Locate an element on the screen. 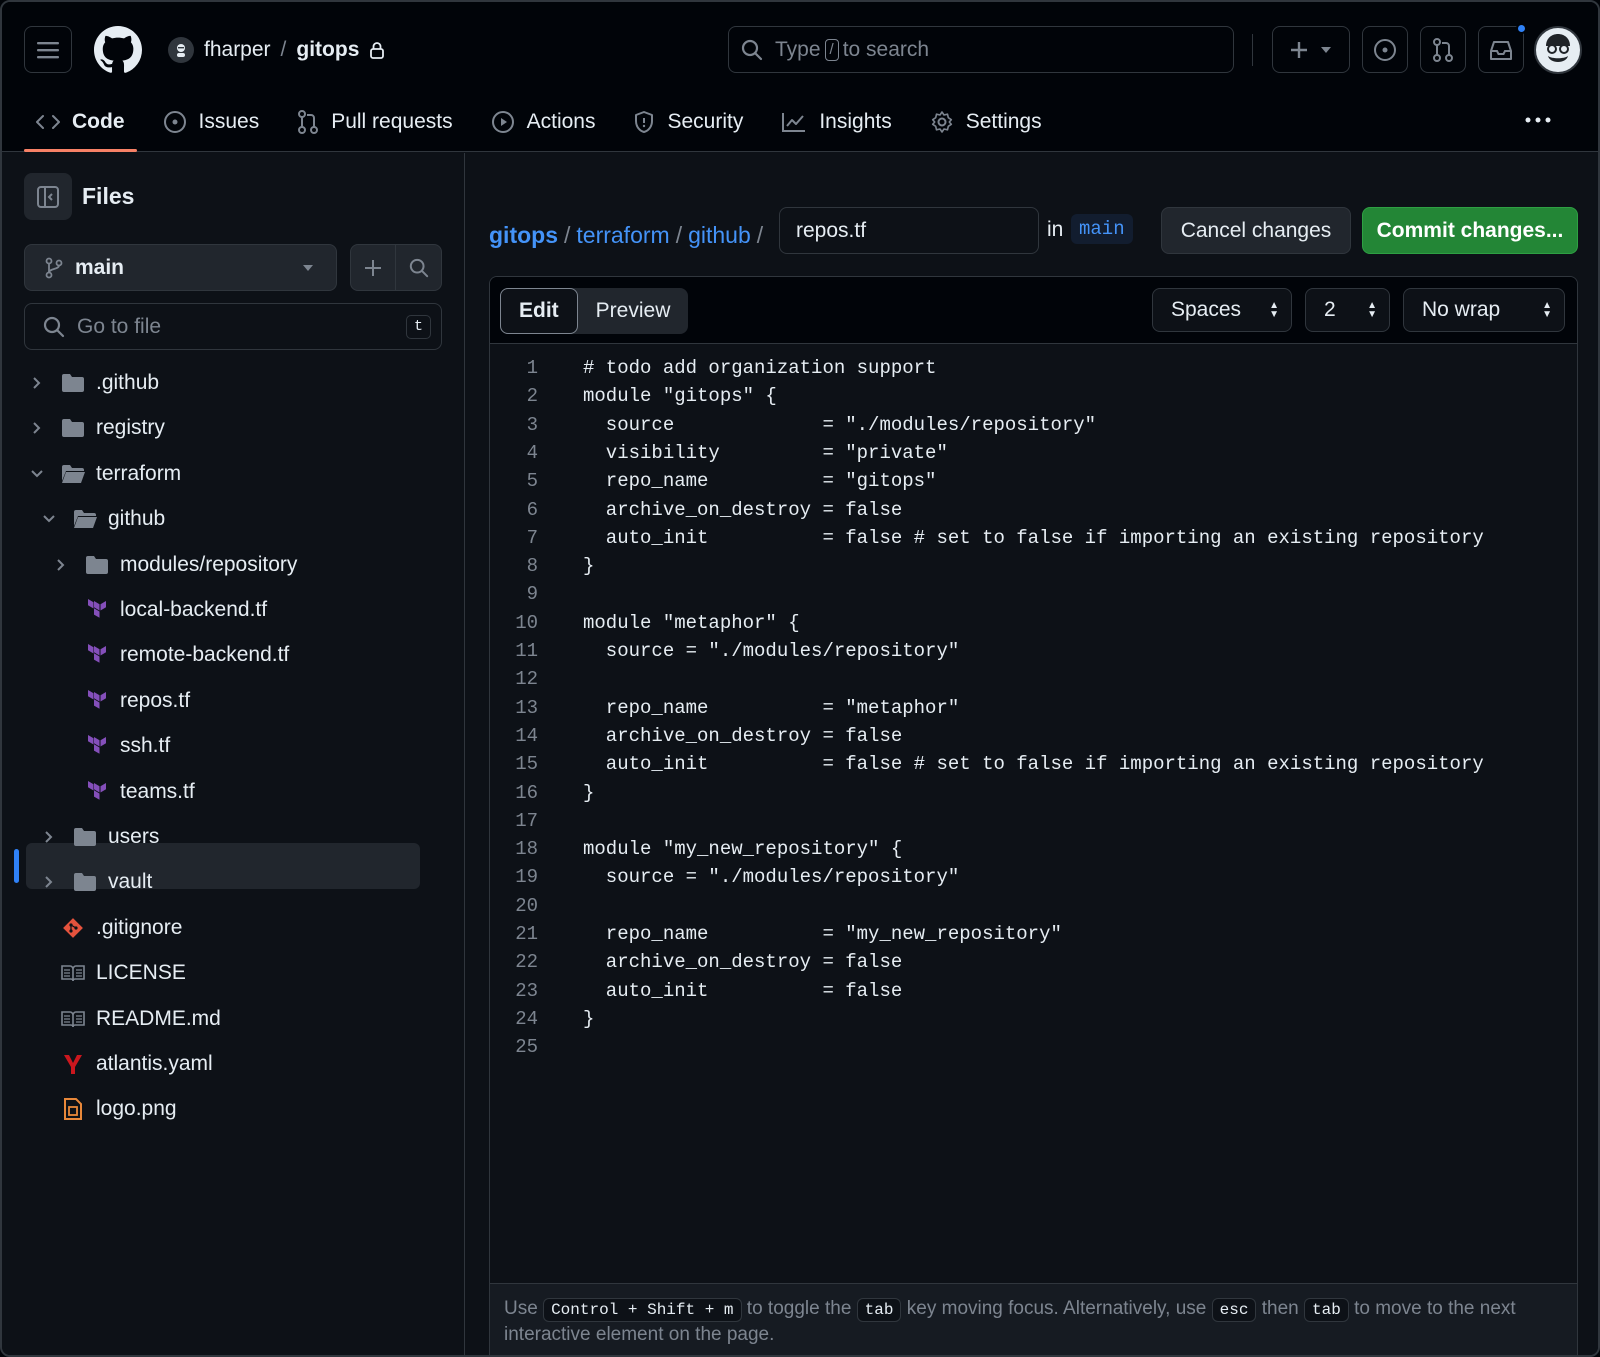 The image size is (1600, 1357). tree-file-item: ssh.tf is located at coordinates (110, 746).